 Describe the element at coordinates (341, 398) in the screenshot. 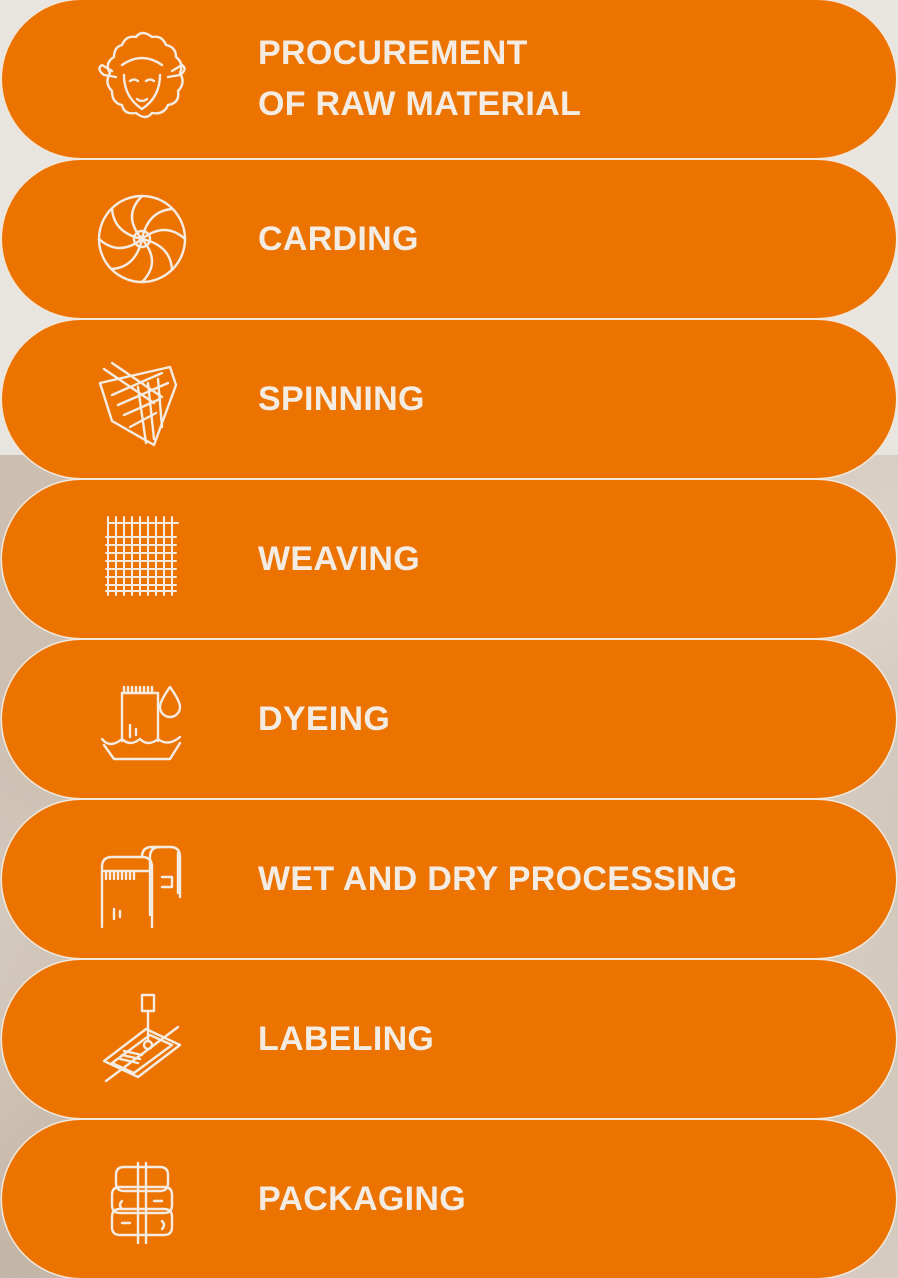

I see `step-label: SPINNING` at that location.